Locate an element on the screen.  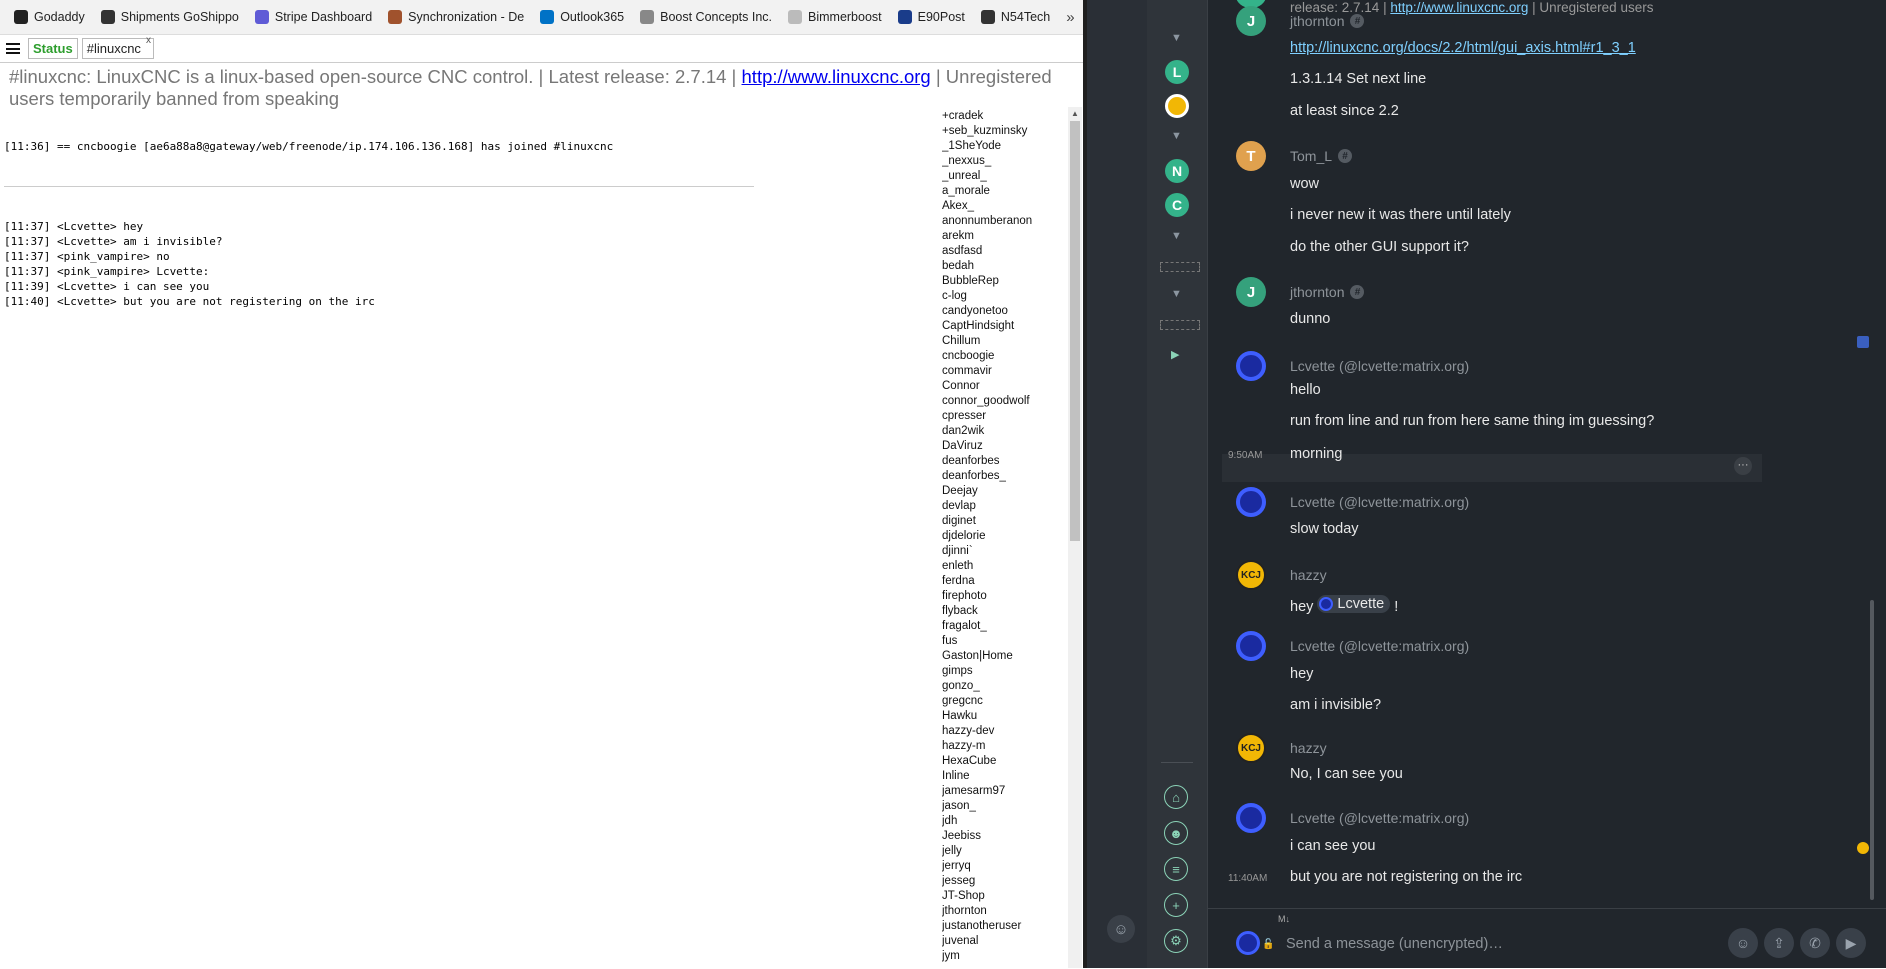
markdown-icon: M↓ is located at coordinates (1284, 919).